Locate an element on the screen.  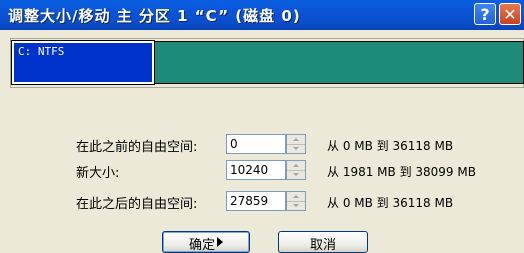
cancel-button: 取消 is located at coordinates (323, 242).